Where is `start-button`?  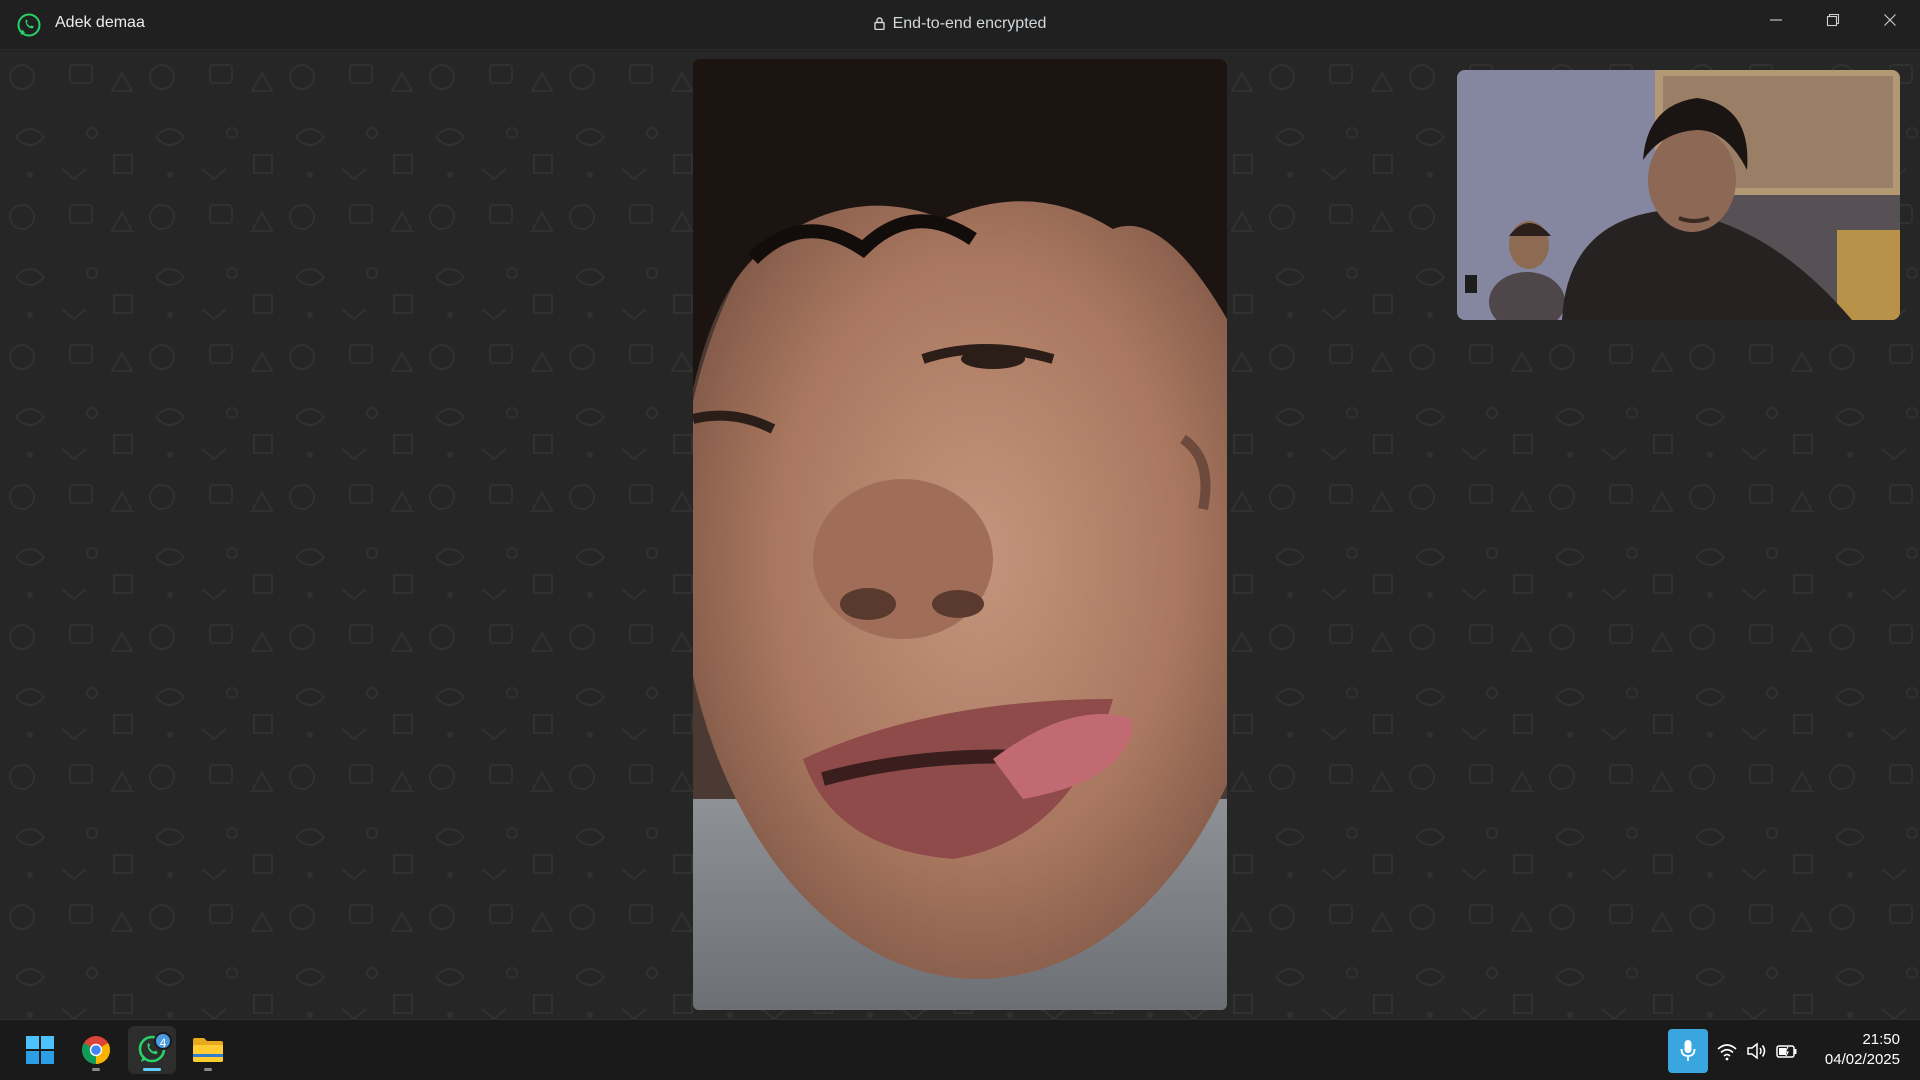
start-button is located at coordinates (40, 1050).